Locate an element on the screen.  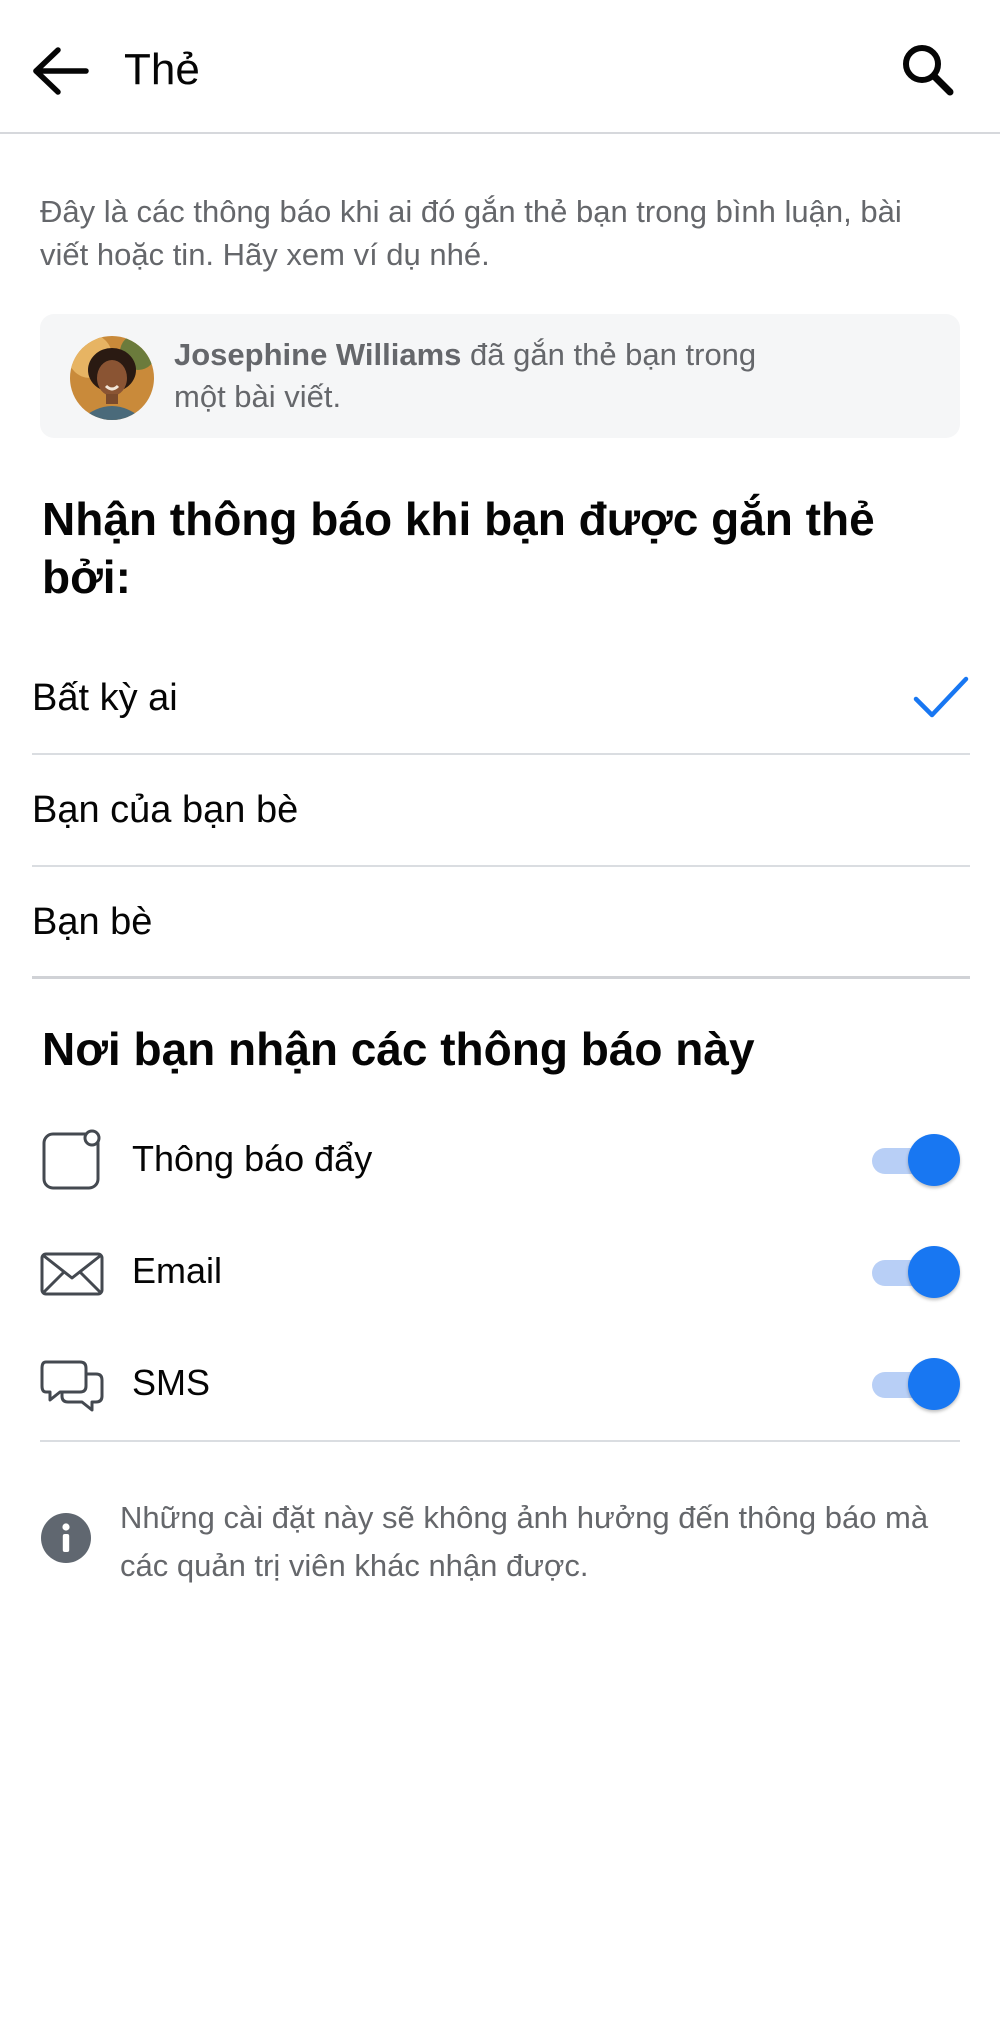
channels-heading: Nơi bạn nhận các thông báo này is located at coordinates (398, 1049).